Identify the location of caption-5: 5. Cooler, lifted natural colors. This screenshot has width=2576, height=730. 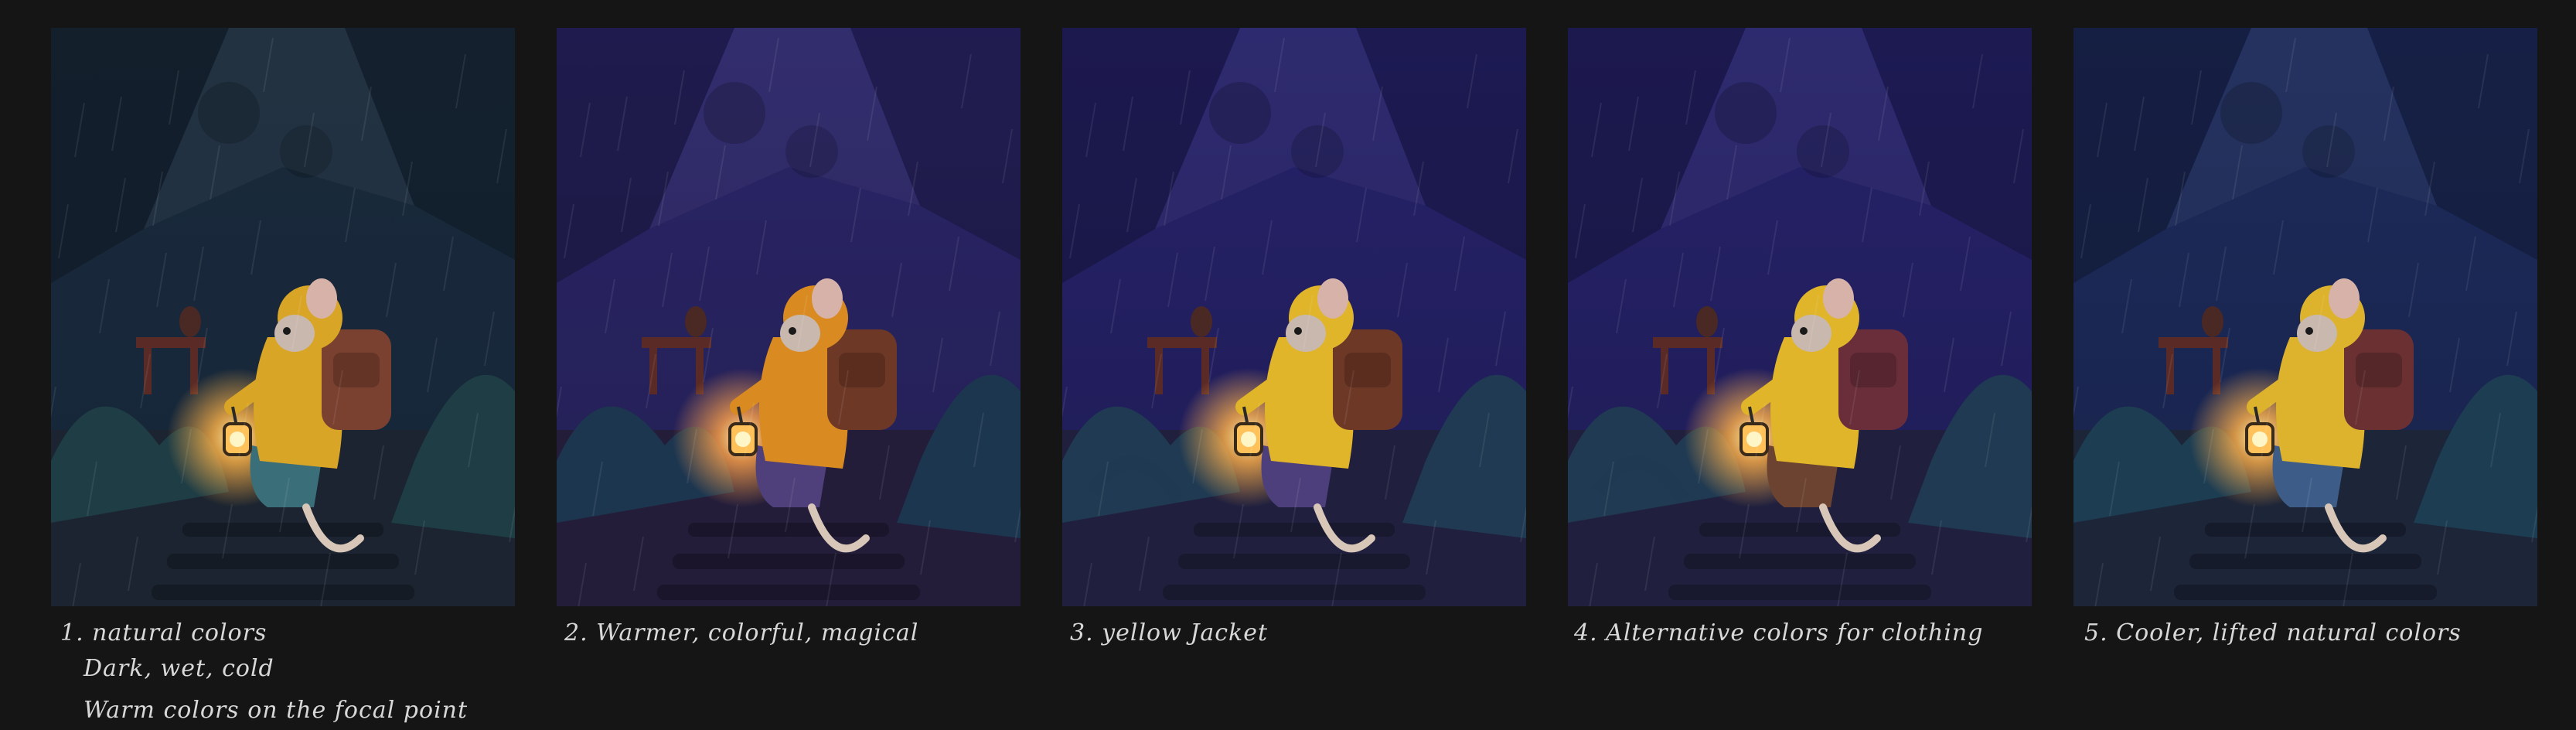
(2273, 633).